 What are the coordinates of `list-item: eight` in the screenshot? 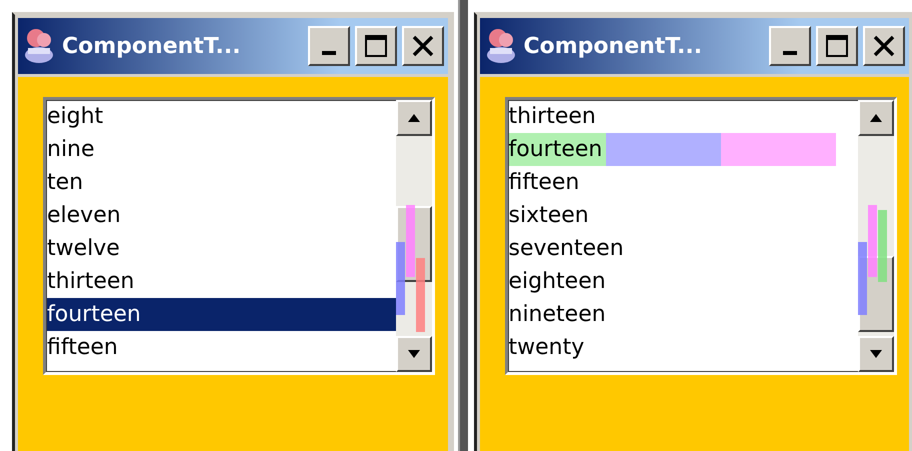 It's located at (77, 116).